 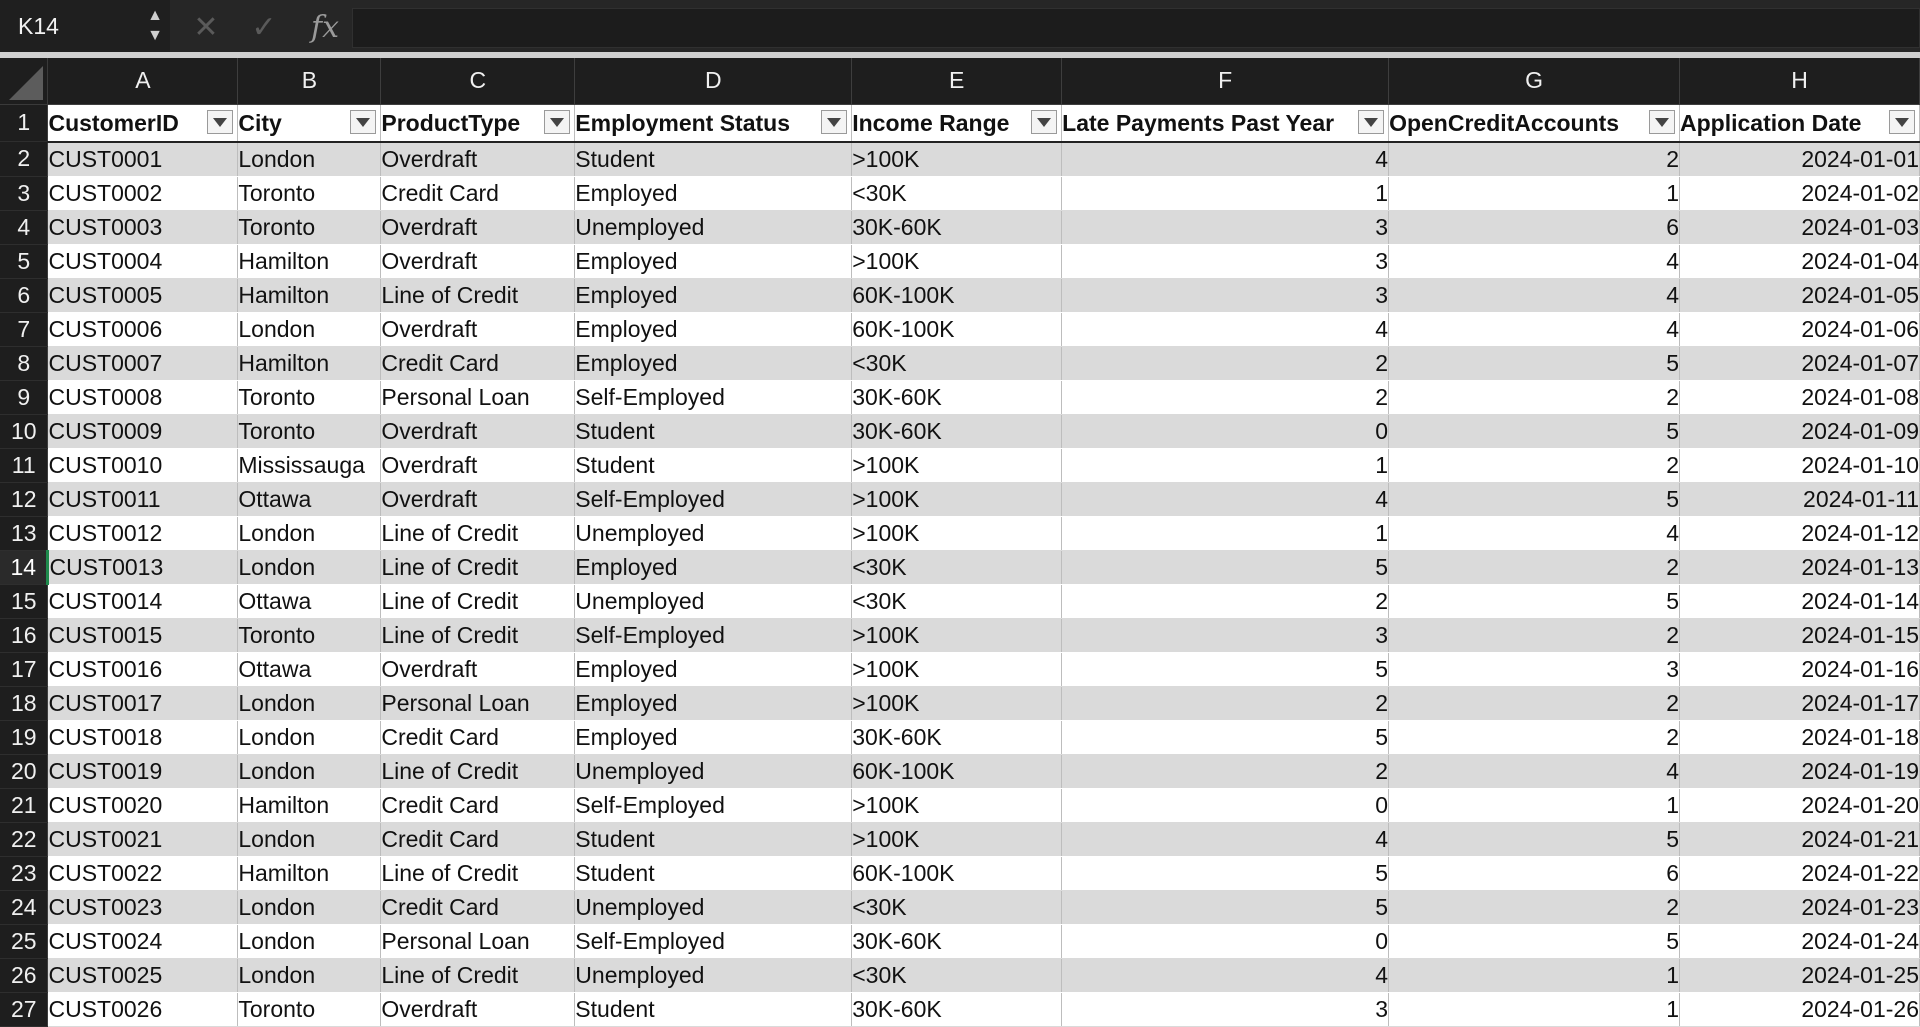 What do you see at coordinates (143, 839) in the screenshot?
I see `table-cell: CUST0021` at bounding box center [143, 839].